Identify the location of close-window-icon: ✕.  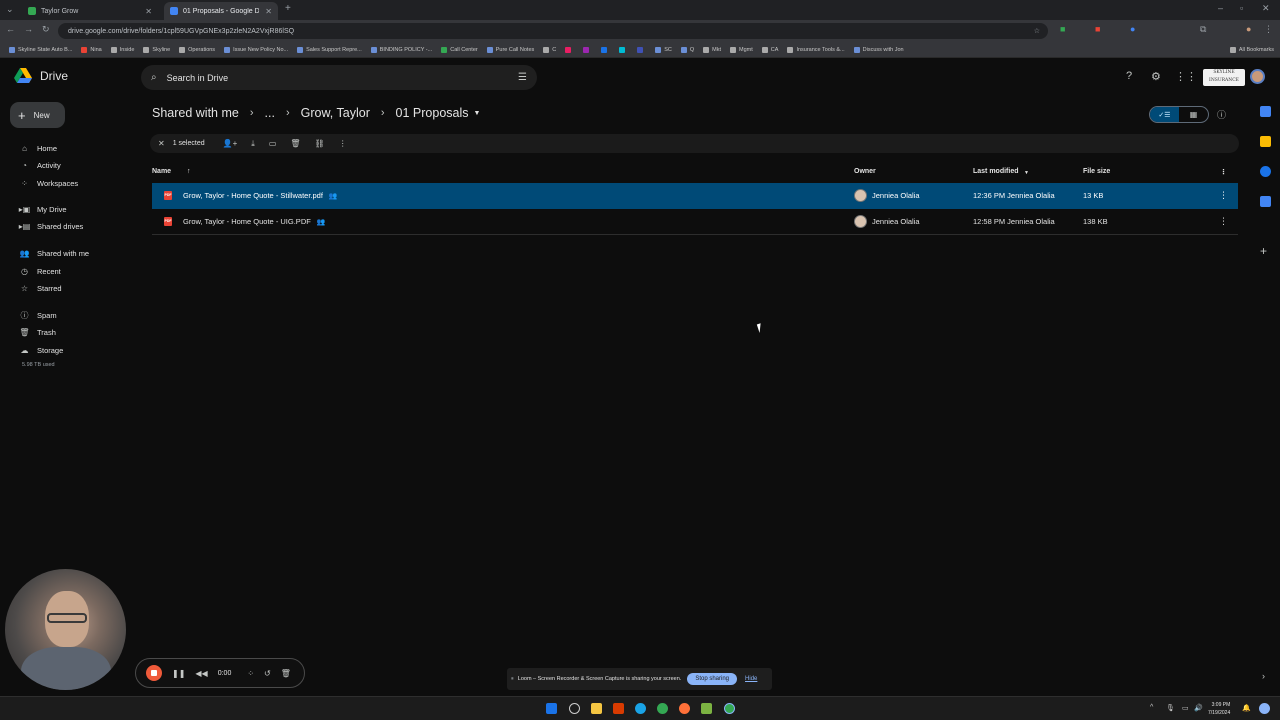
(1266, 8).